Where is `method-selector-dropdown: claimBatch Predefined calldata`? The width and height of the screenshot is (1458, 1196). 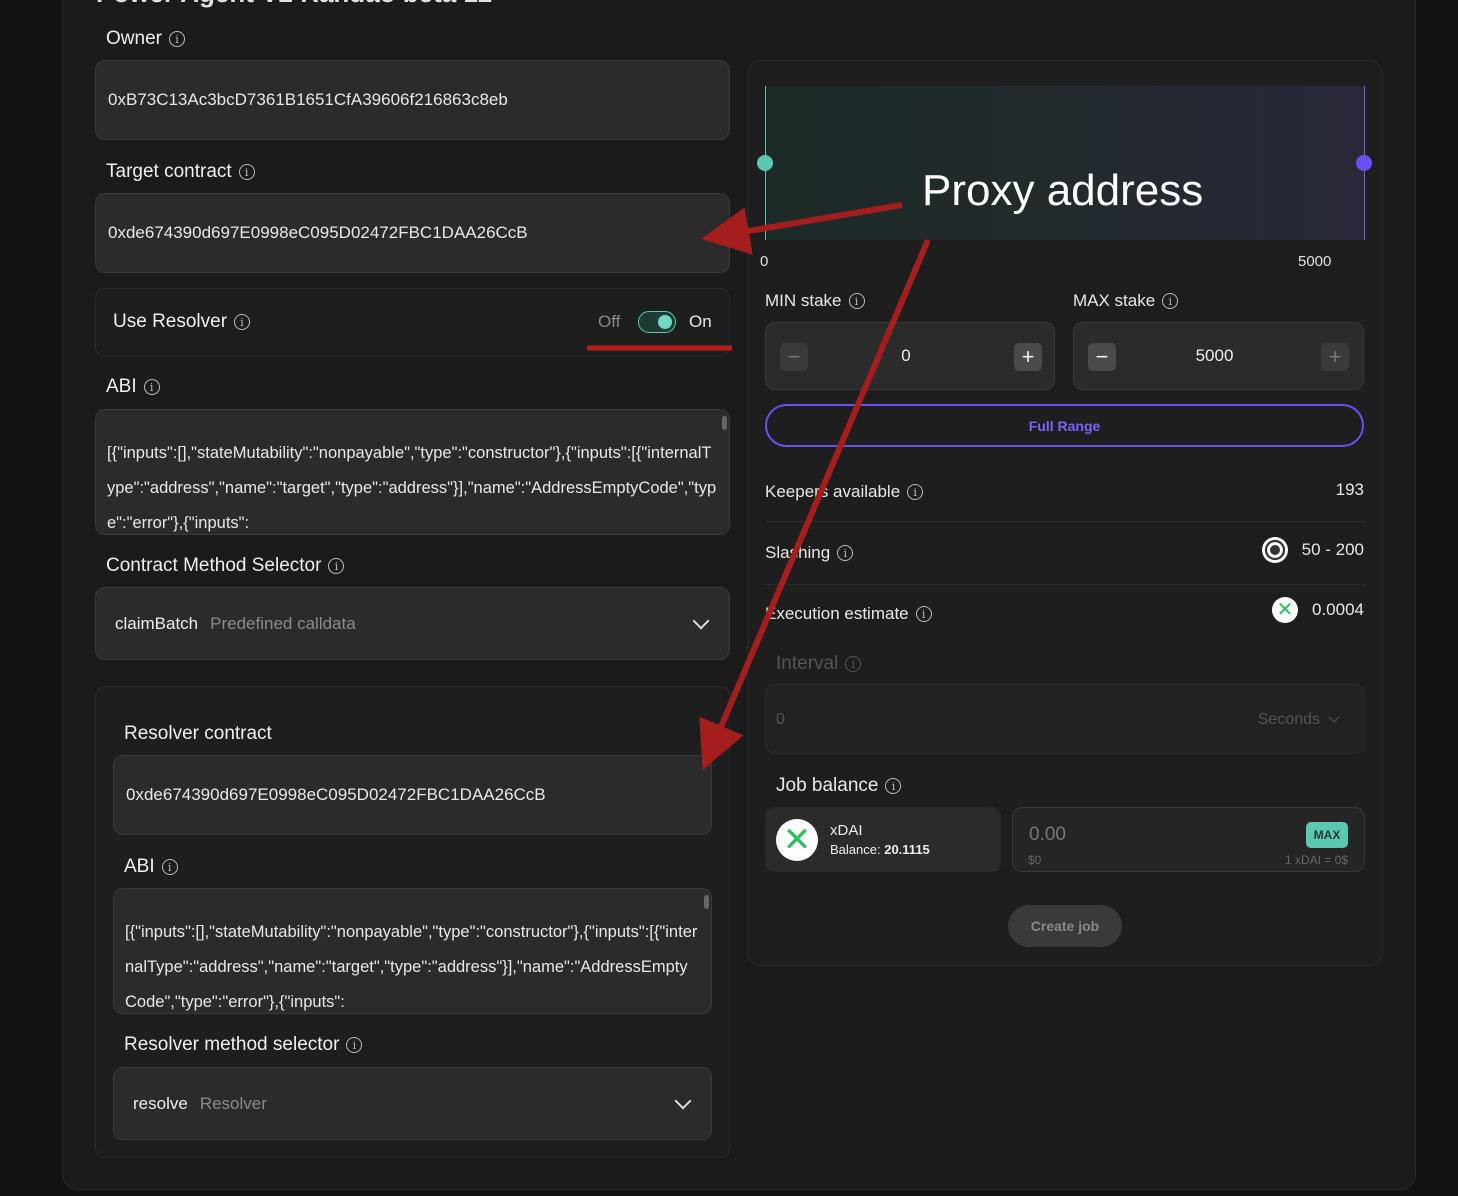
method-selector-dropdown: claimBatch Predefined calldata is located at coordinates (412, 623).